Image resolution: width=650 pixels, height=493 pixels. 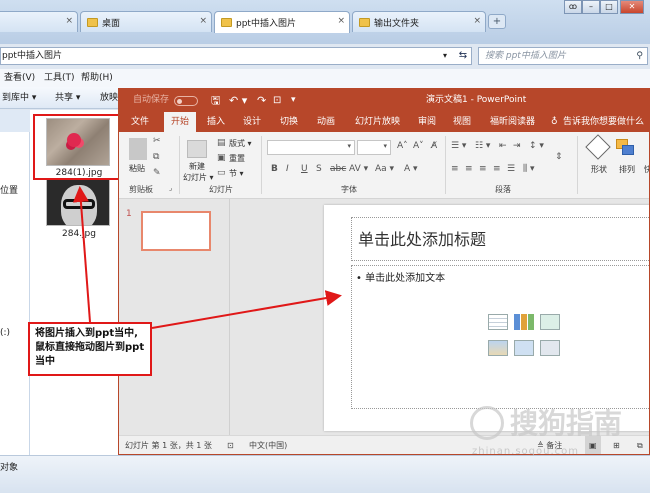 What do you see at coordinates (236, 56) in the screenshot?
I see `address-bar: ppt中插入图片 ▾` at bounding box center [236, 56].